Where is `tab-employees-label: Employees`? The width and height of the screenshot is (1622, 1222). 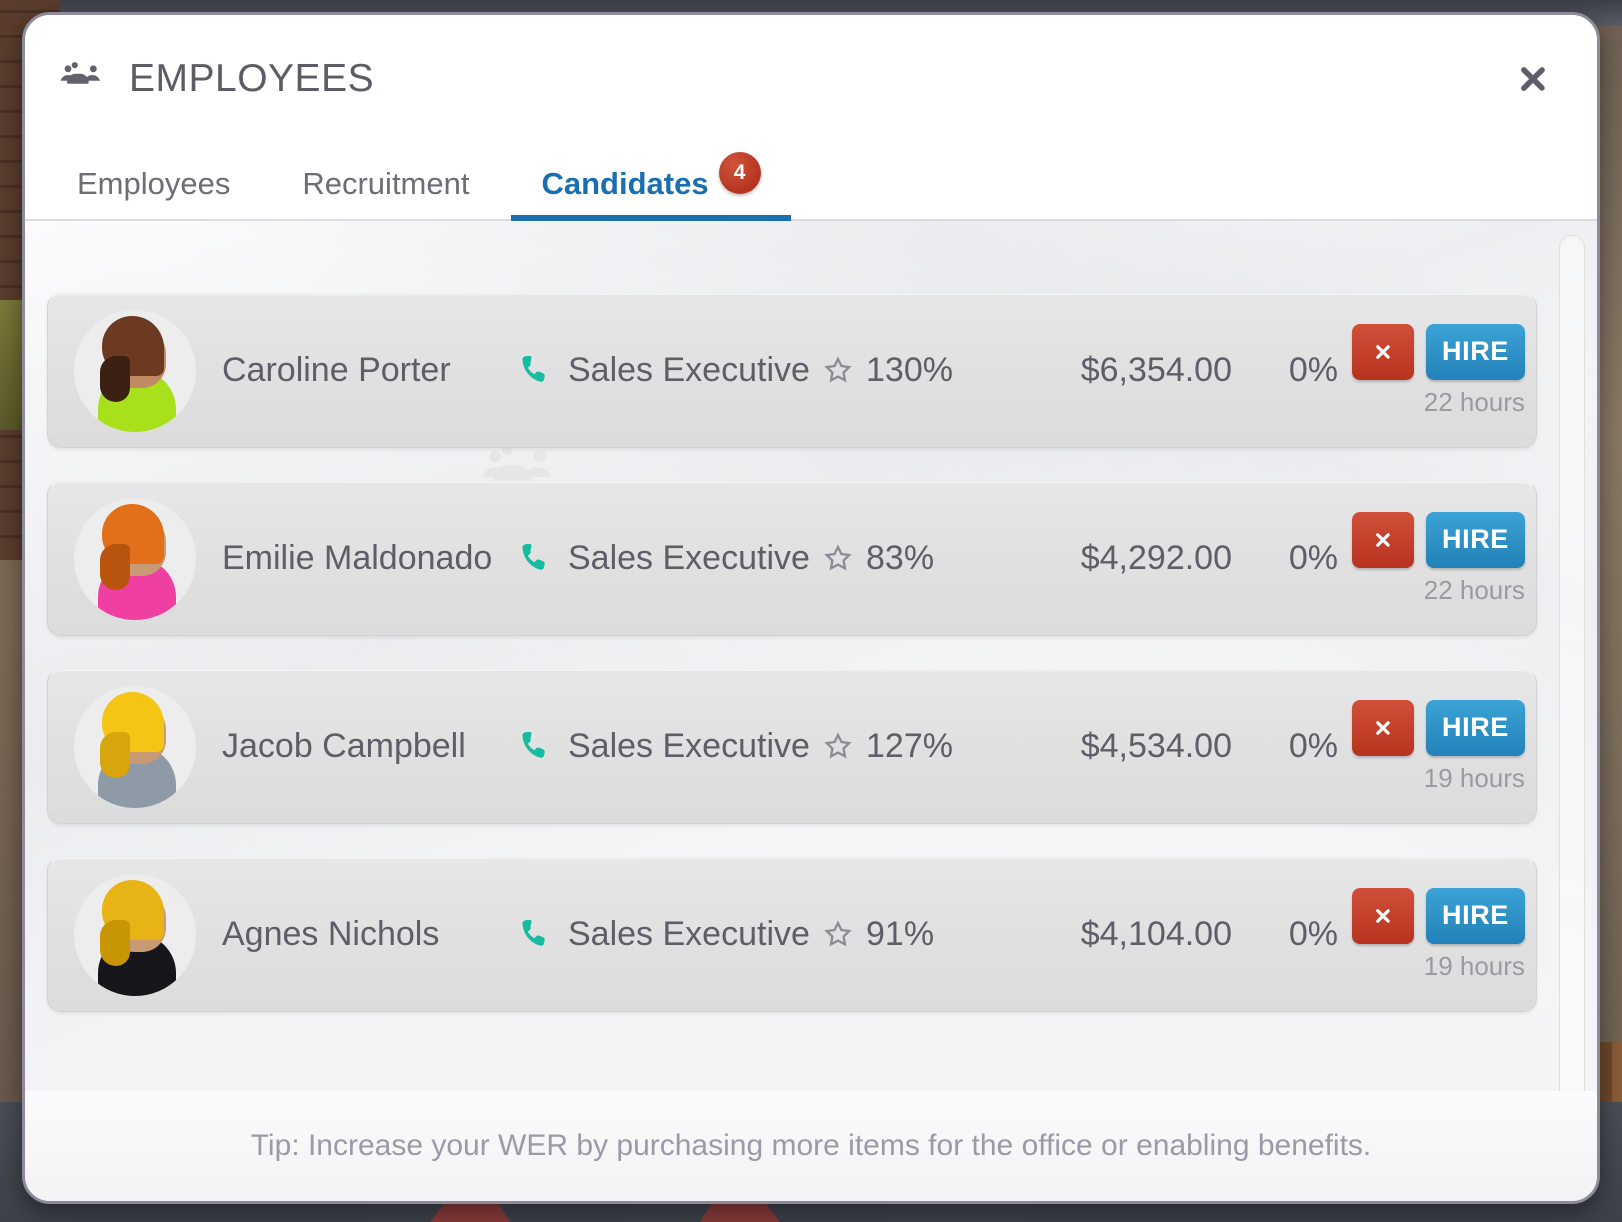
tab-employees-label: Employees is located at coordinates (154, 183).